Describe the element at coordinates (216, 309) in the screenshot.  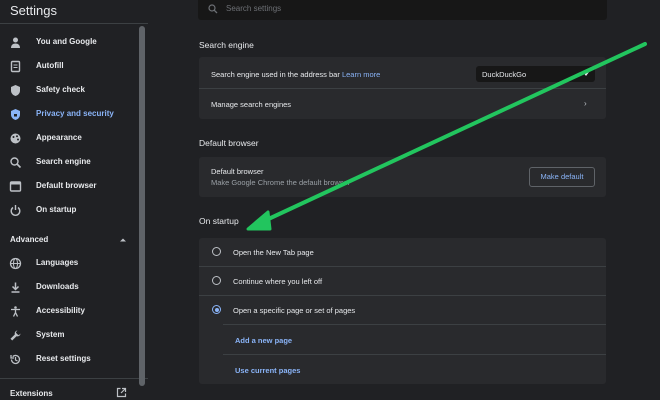
I see `radio-button-selected` at that location.